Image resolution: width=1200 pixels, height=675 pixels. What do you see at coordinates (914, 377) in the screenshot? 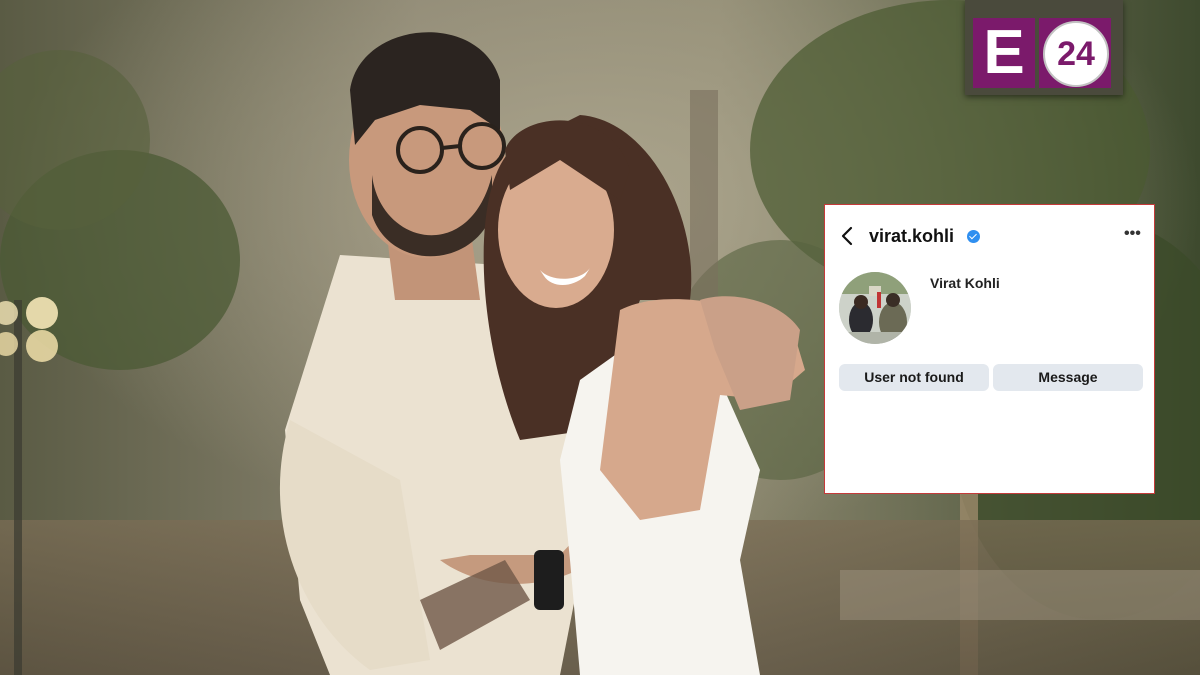
I see `user-not-found-button: User not found` at bounding box center [914, 377].